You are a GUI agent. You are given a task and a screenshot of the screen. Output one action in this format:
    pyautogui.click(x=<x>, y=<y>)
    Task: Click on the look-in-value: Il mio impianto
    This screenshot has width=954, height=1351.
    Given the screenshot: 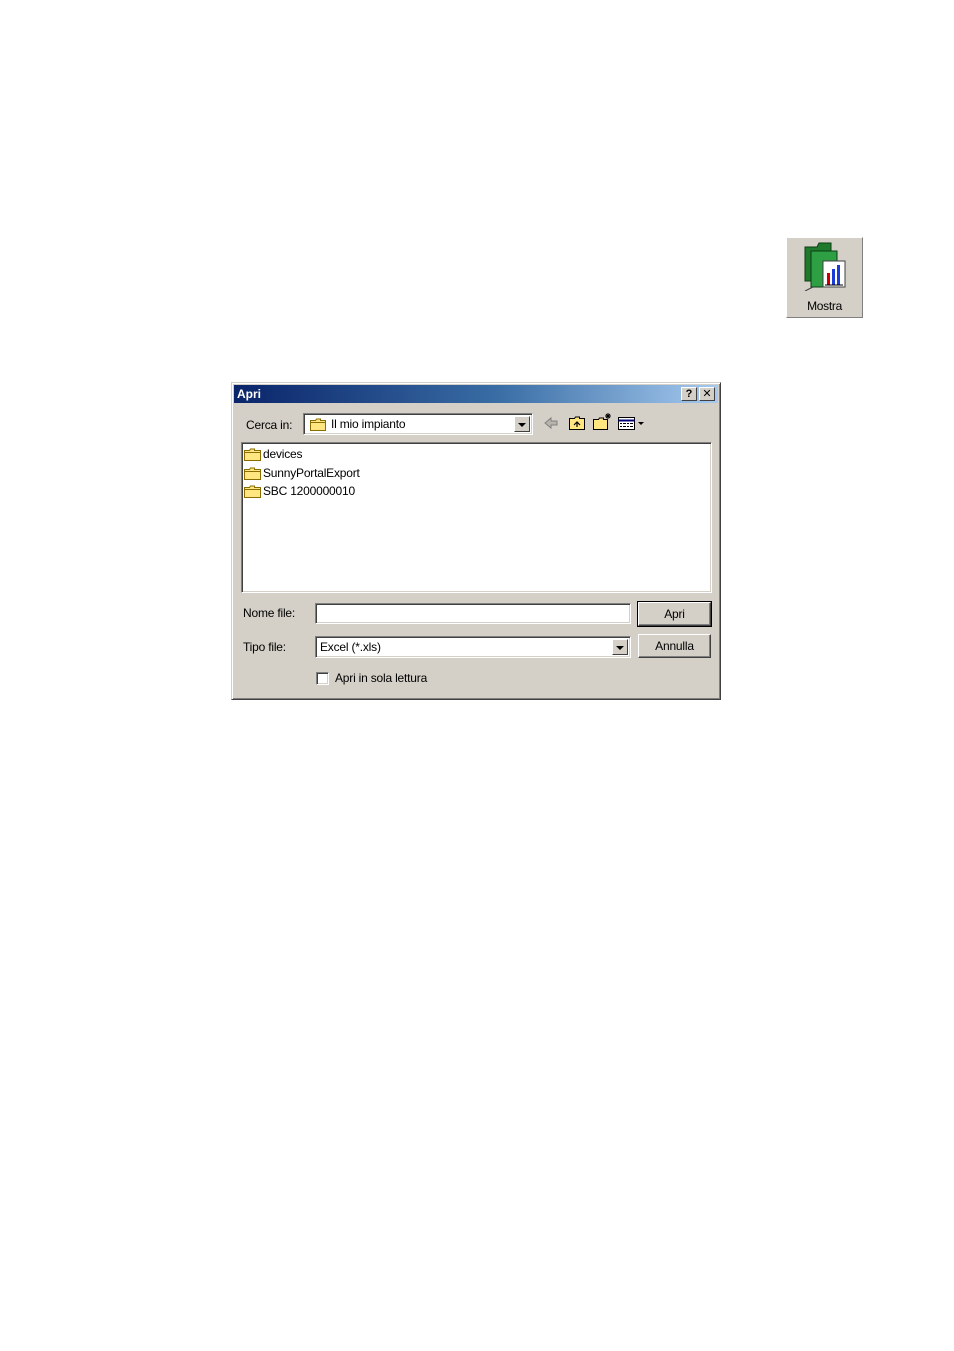 What is the action you would take?
    pyautogui.click(x=368, y=424)
    